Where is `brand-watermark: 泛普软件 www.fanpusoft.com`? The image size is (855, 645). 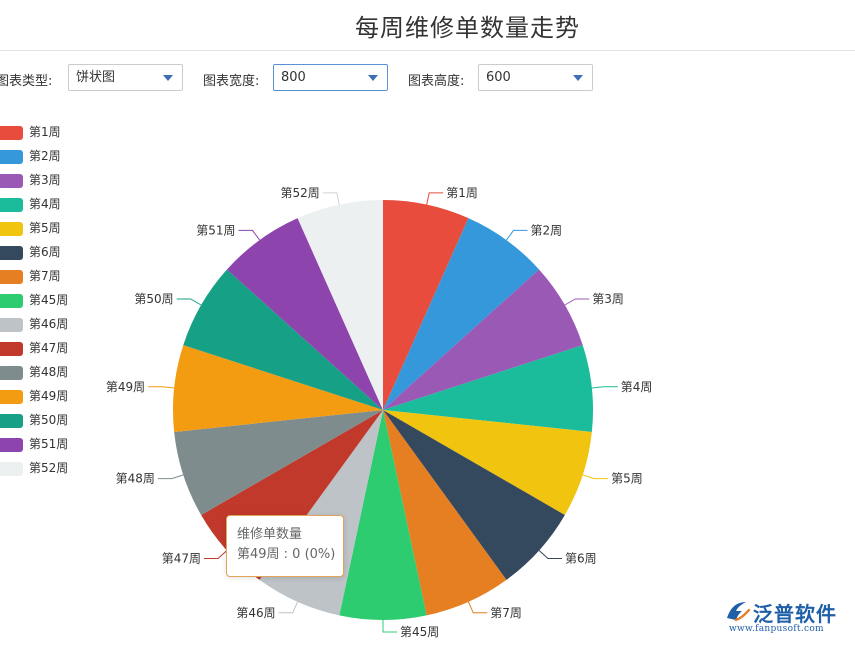
brand-watermark: 泛普软件 www.fanpusoft.com is located at coordinates (788, 618).